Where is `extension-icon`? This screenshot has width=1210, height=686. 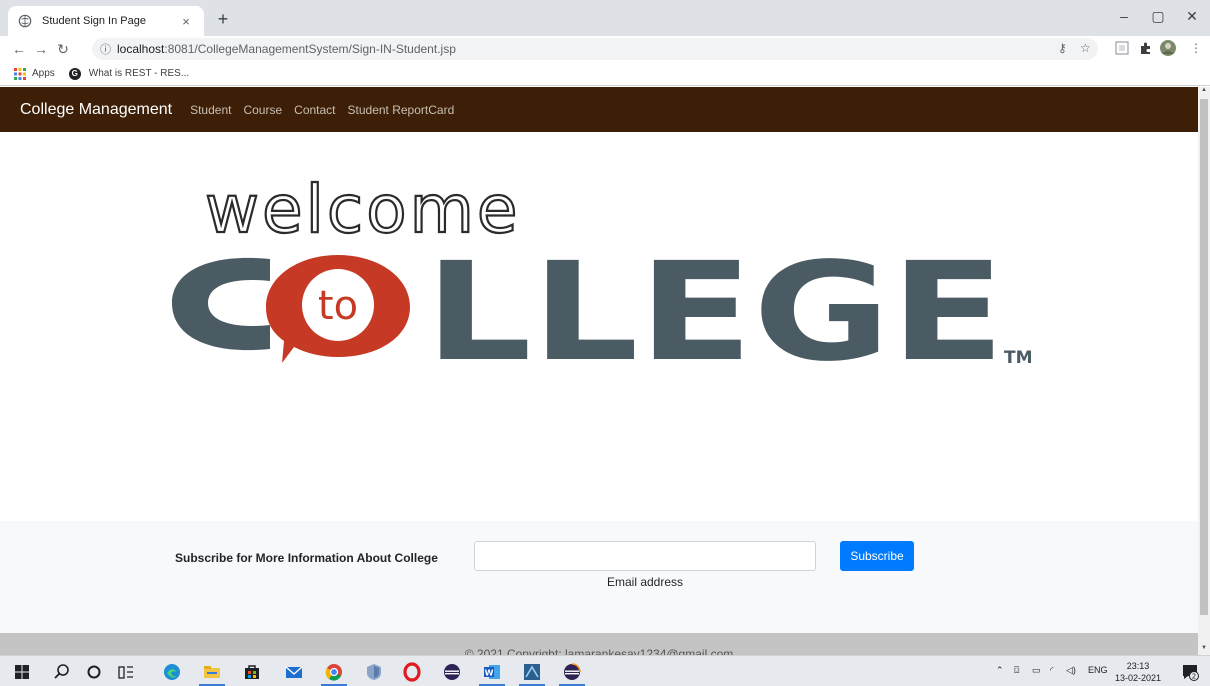
extension-icon is located at coordinates (1122, 48).